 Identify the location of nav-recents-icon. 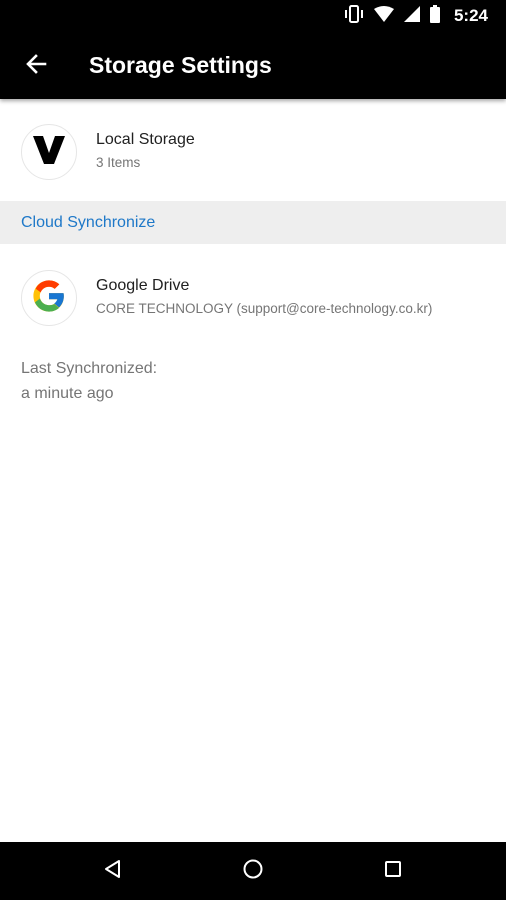
(393, 871).